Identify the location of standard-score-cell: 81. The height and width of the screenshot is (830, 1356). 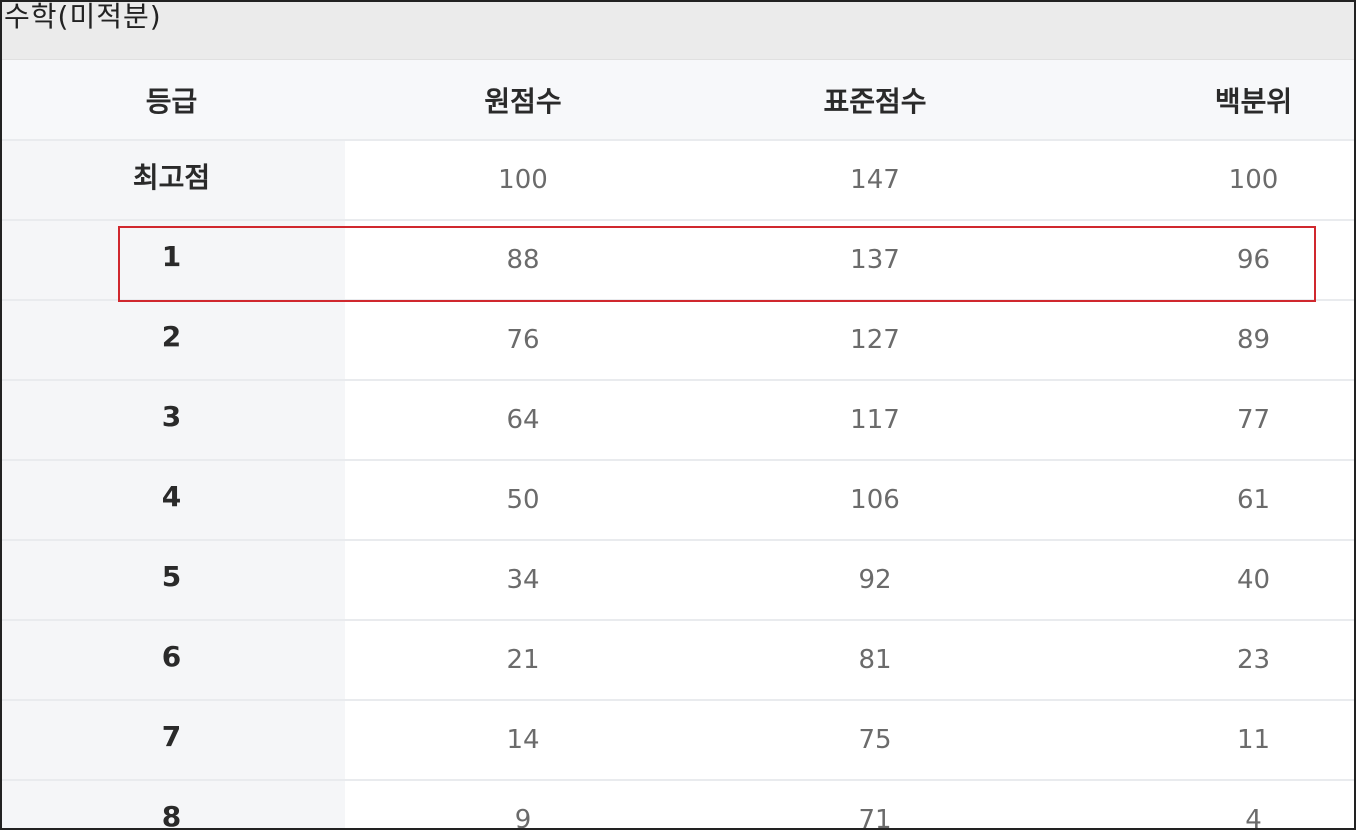
(873, 660).